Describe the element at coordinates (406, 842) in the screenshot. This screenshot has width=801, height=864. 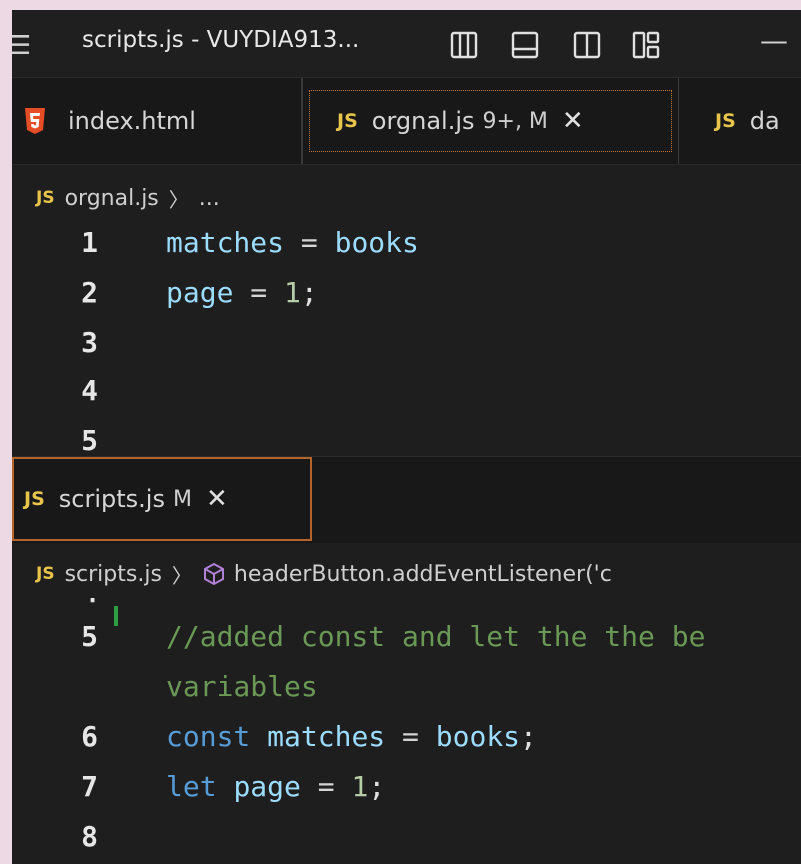
I see `code-line: 8` at that location.